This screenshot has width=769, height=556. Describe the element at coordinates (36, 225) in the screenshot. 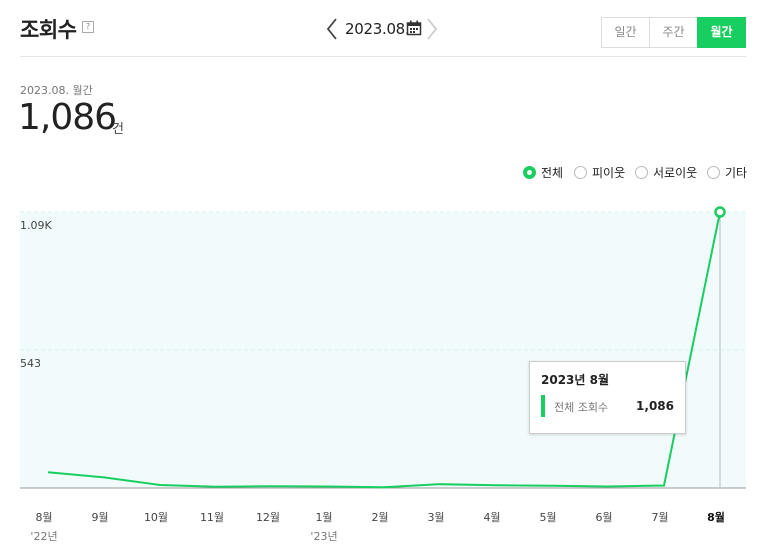

I see `y-tick-label: 1.09K` at that location.